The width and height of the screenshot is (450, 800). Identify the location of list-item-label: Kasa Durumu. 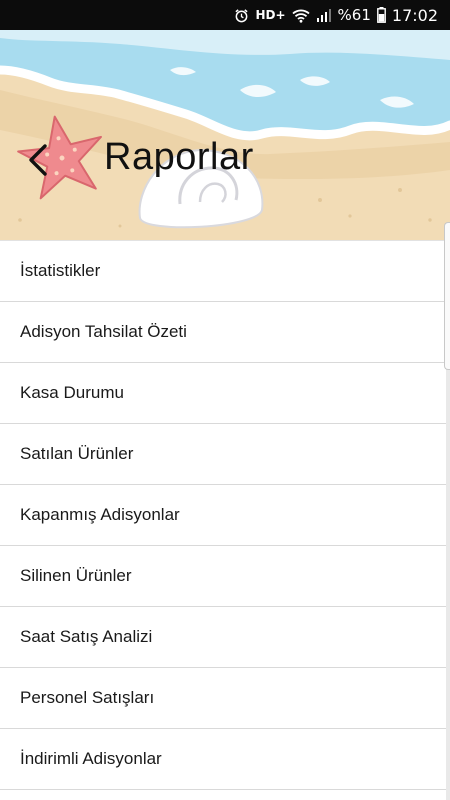
(72, 392).